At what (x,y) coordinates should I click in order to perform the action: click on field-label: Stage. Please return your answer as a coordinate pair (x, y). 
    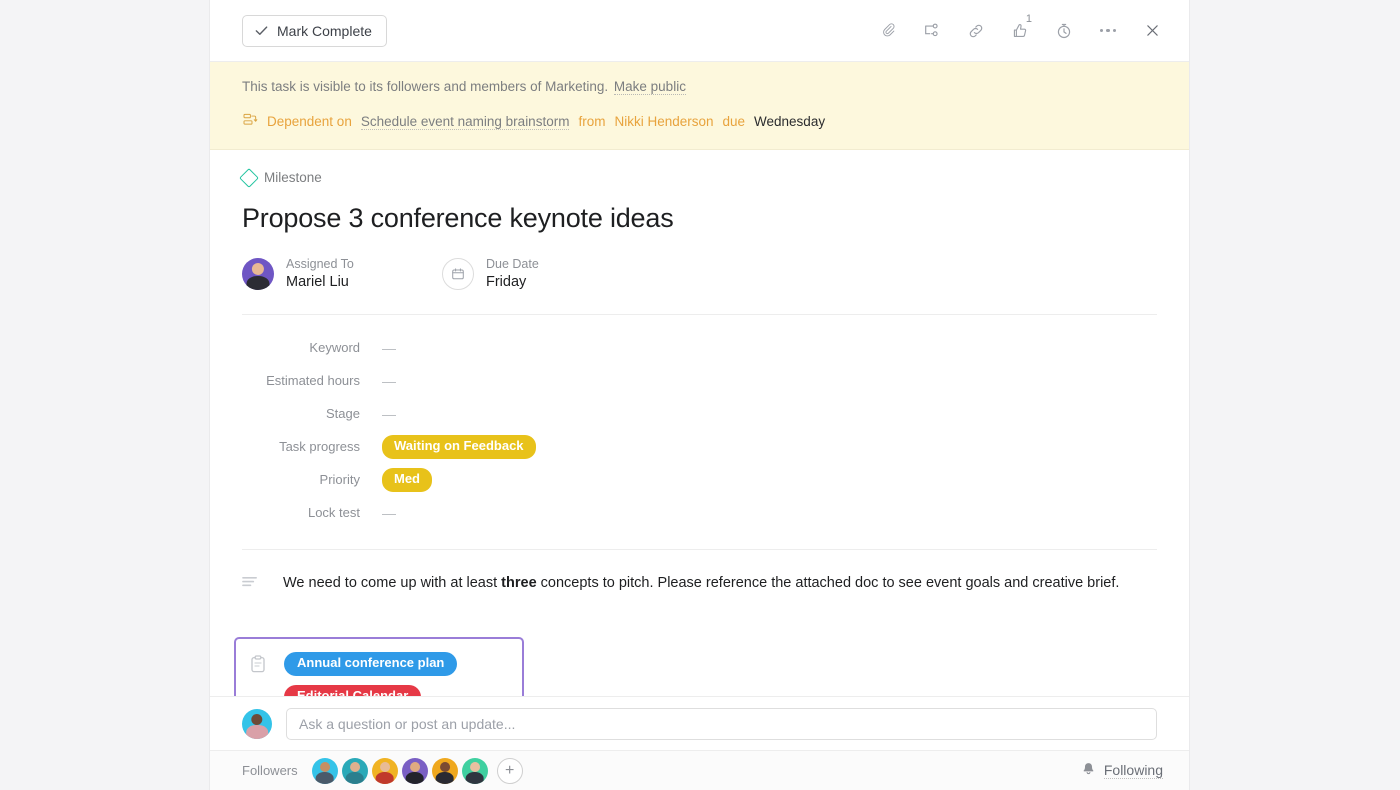
    Looking at the image, I should click on (343, 414).